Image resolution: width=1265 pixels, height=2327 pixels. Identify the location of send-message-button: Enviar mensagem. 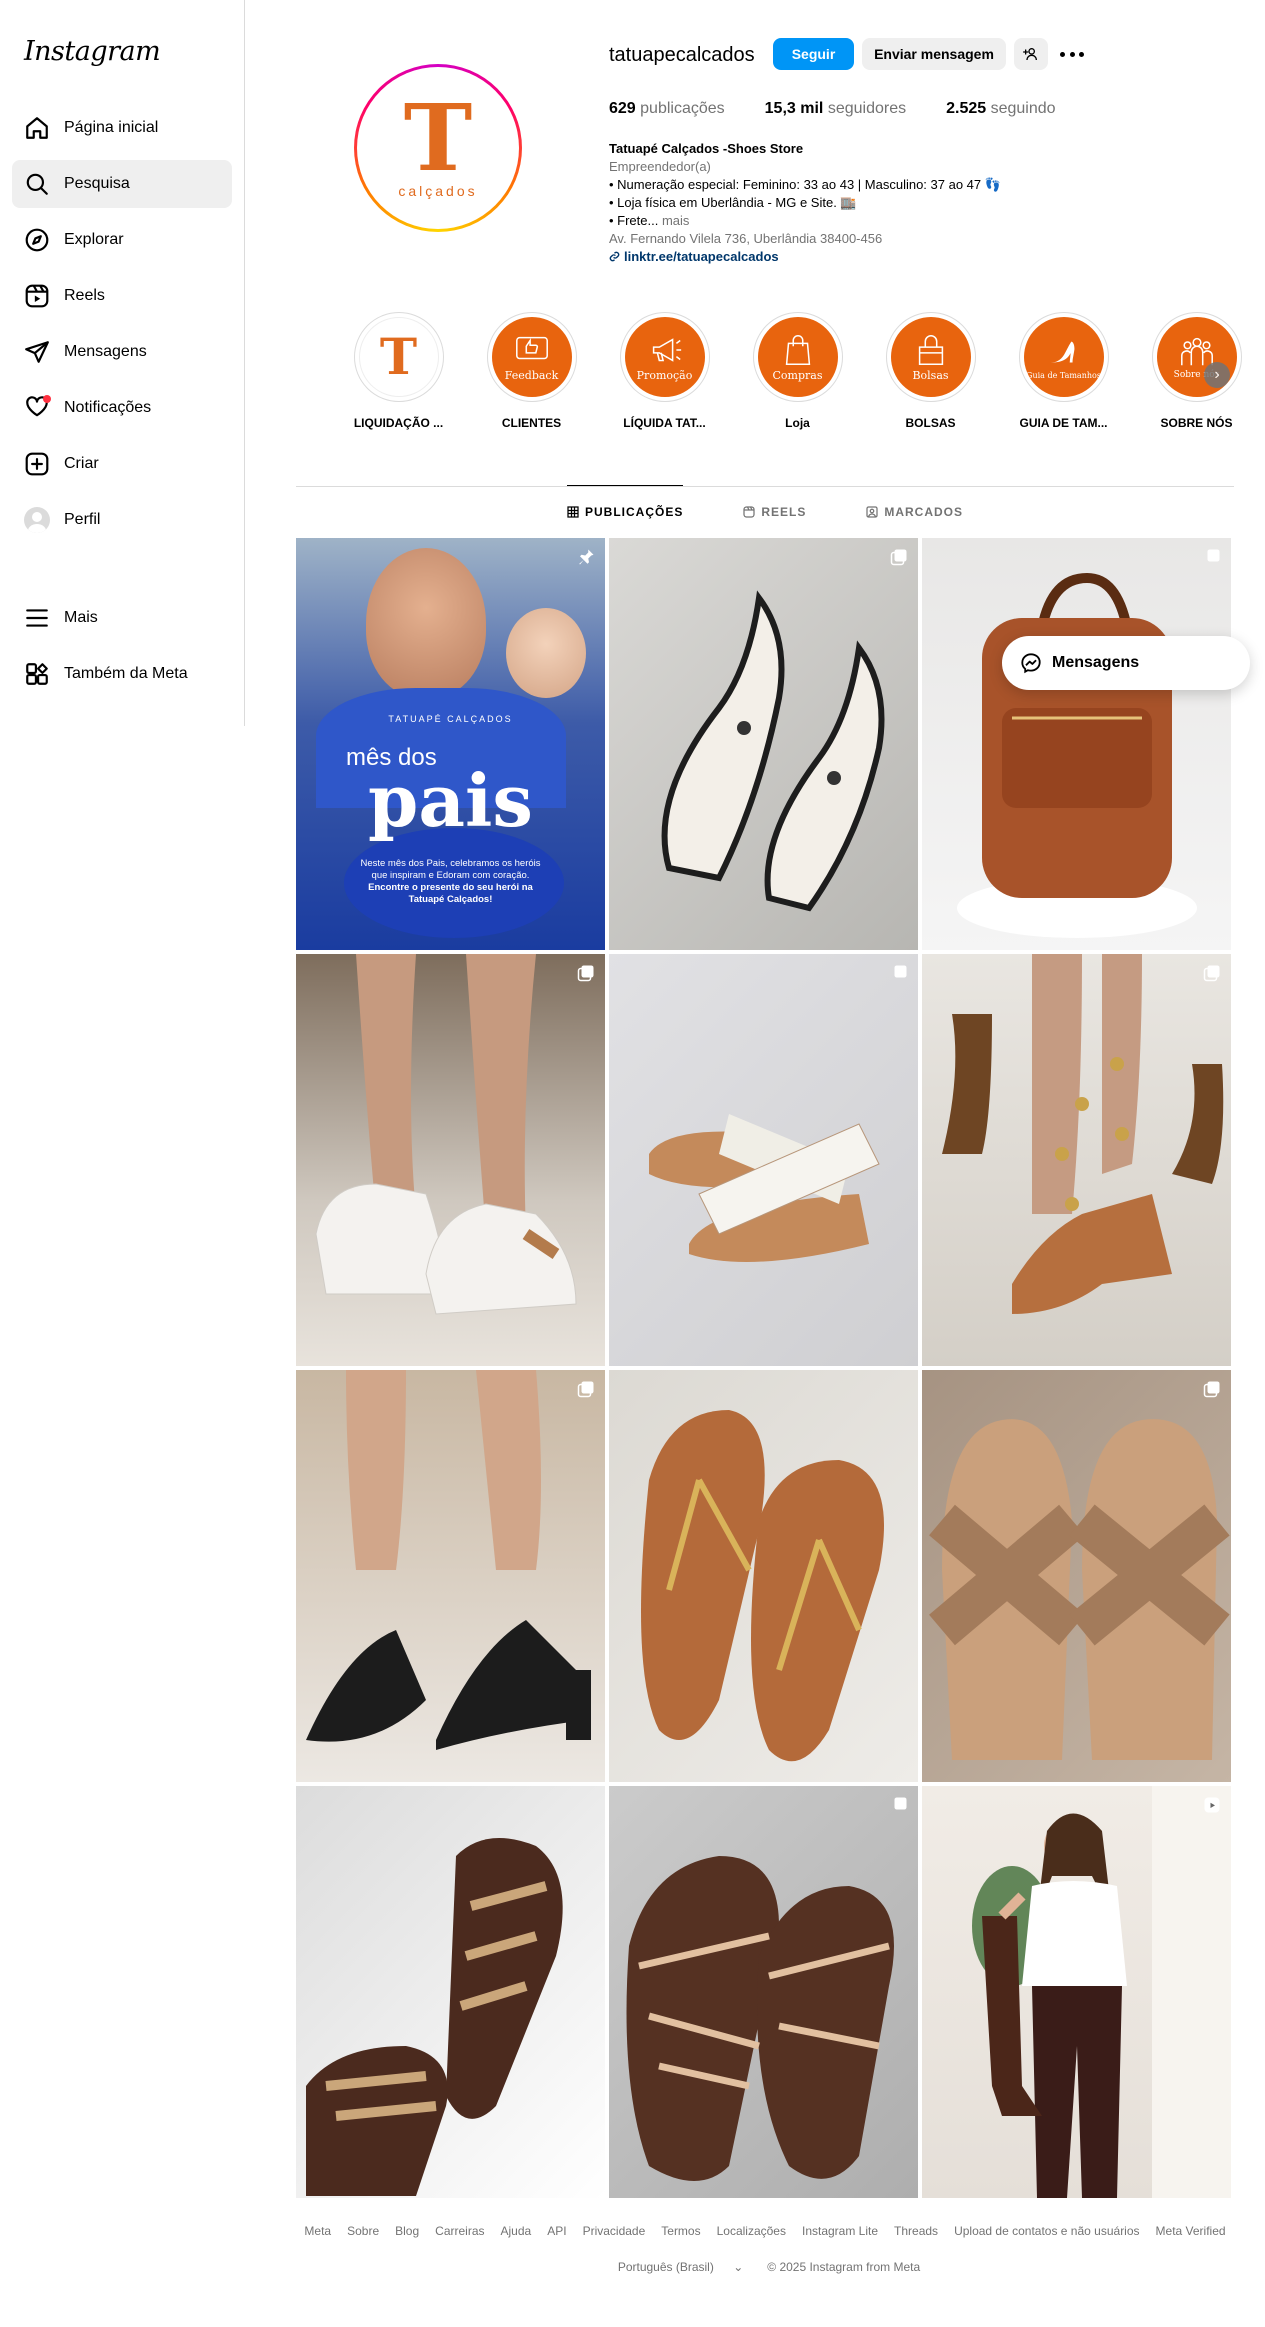
(934, 54).